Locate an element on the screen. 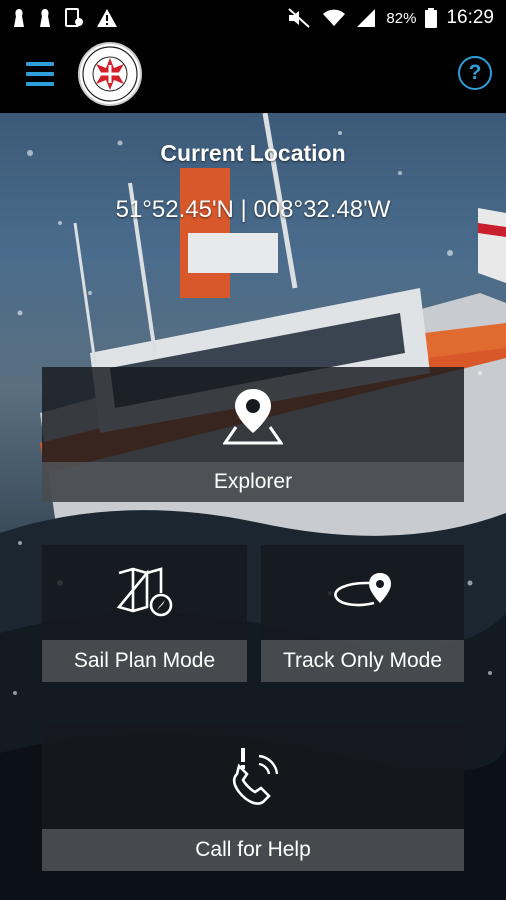 Image resolution: width=506 pixels, height=900 pixels. phone-alert-icon is located at coordinates (255, 776).